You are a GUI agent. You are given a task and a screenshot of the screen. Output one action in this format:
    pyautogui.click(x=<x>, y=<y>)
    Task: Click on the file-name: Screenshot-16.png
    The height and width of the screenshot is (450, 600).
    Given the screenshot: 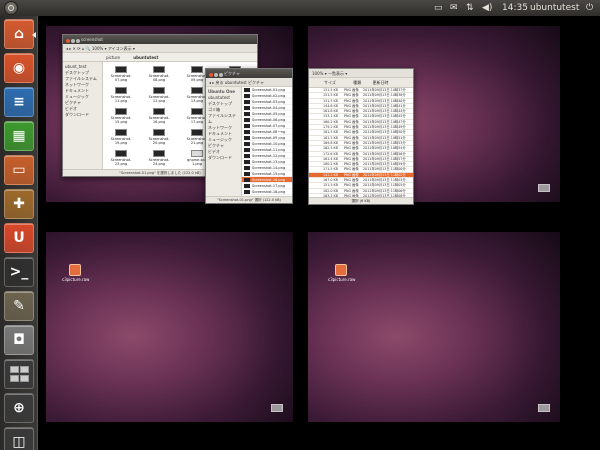 What is the action you would take?
    pyautogui.click(x=269, y=180)
    